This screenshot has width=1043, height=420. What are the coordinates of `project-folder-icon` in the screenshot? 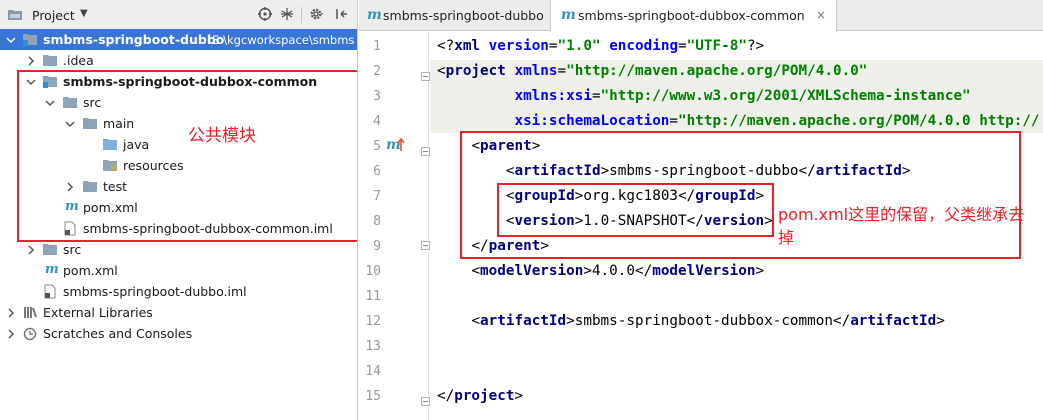 It's located at (15, 15).